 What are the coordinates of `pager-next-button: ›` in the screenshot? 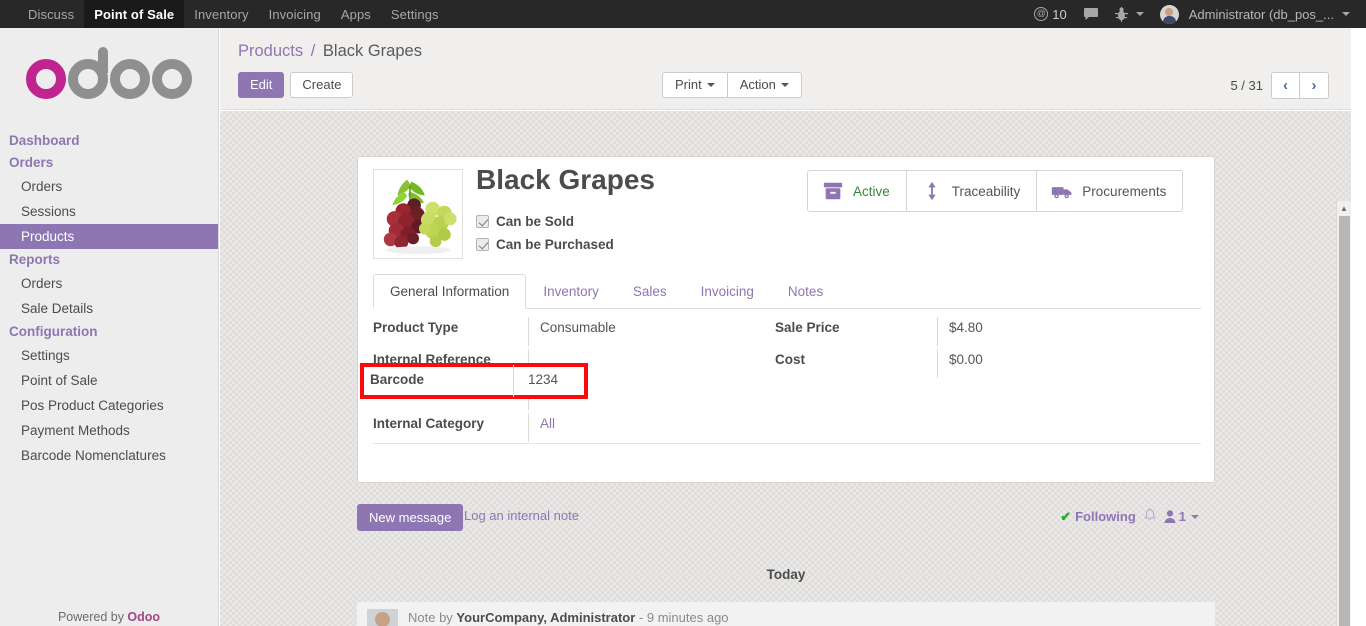 It's located at (1314, 85).